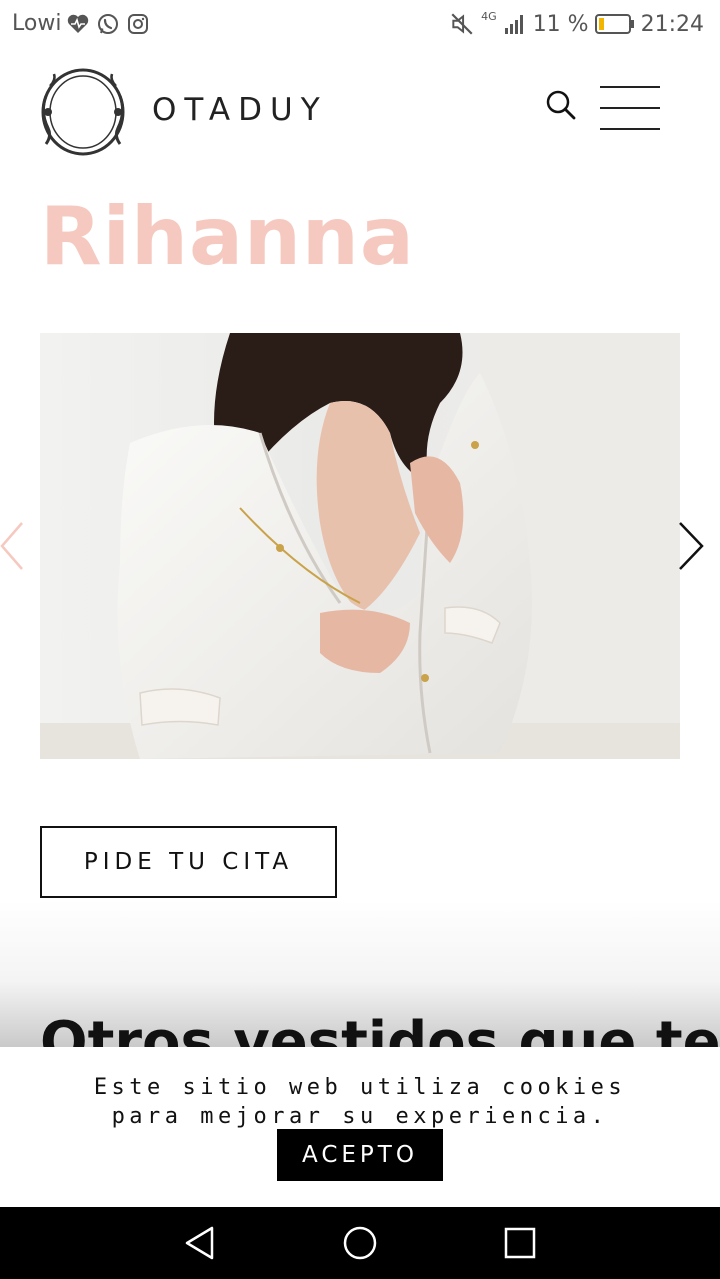  What do you see at coordinates (360, 108) in the screenshot?
I see `site-header: OTADUY` at bounding box center [360, 108].